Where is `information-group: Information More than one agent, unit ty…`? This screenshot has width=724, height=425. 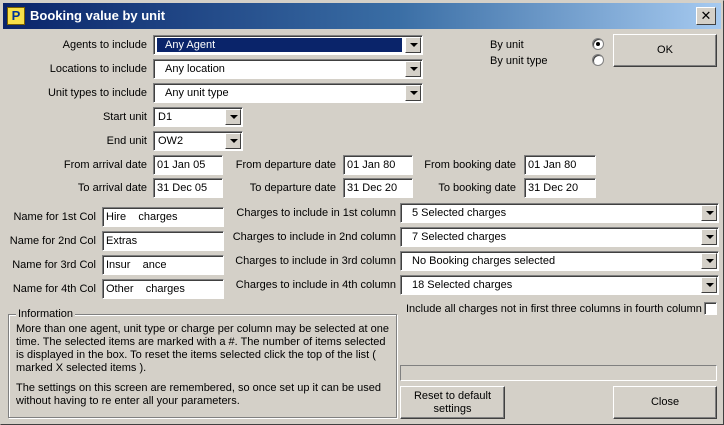 information-group: Information More than one agent, unit ty… is located at coordinates (202, 362).